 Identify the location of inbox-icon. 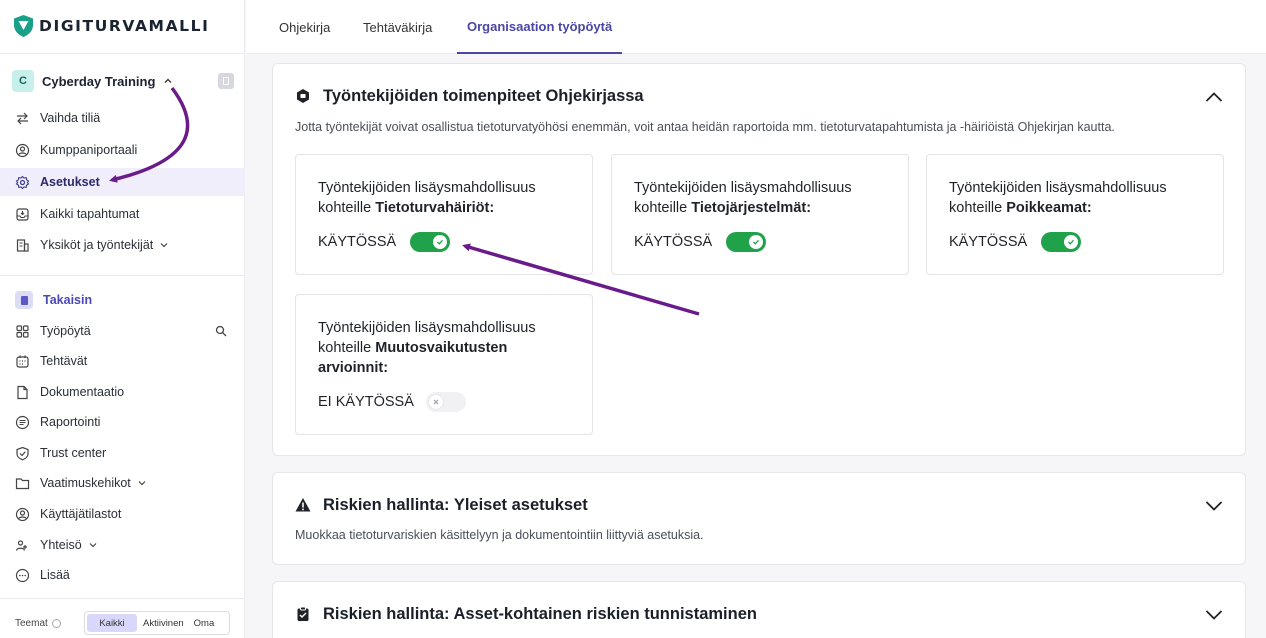
(22, 214).